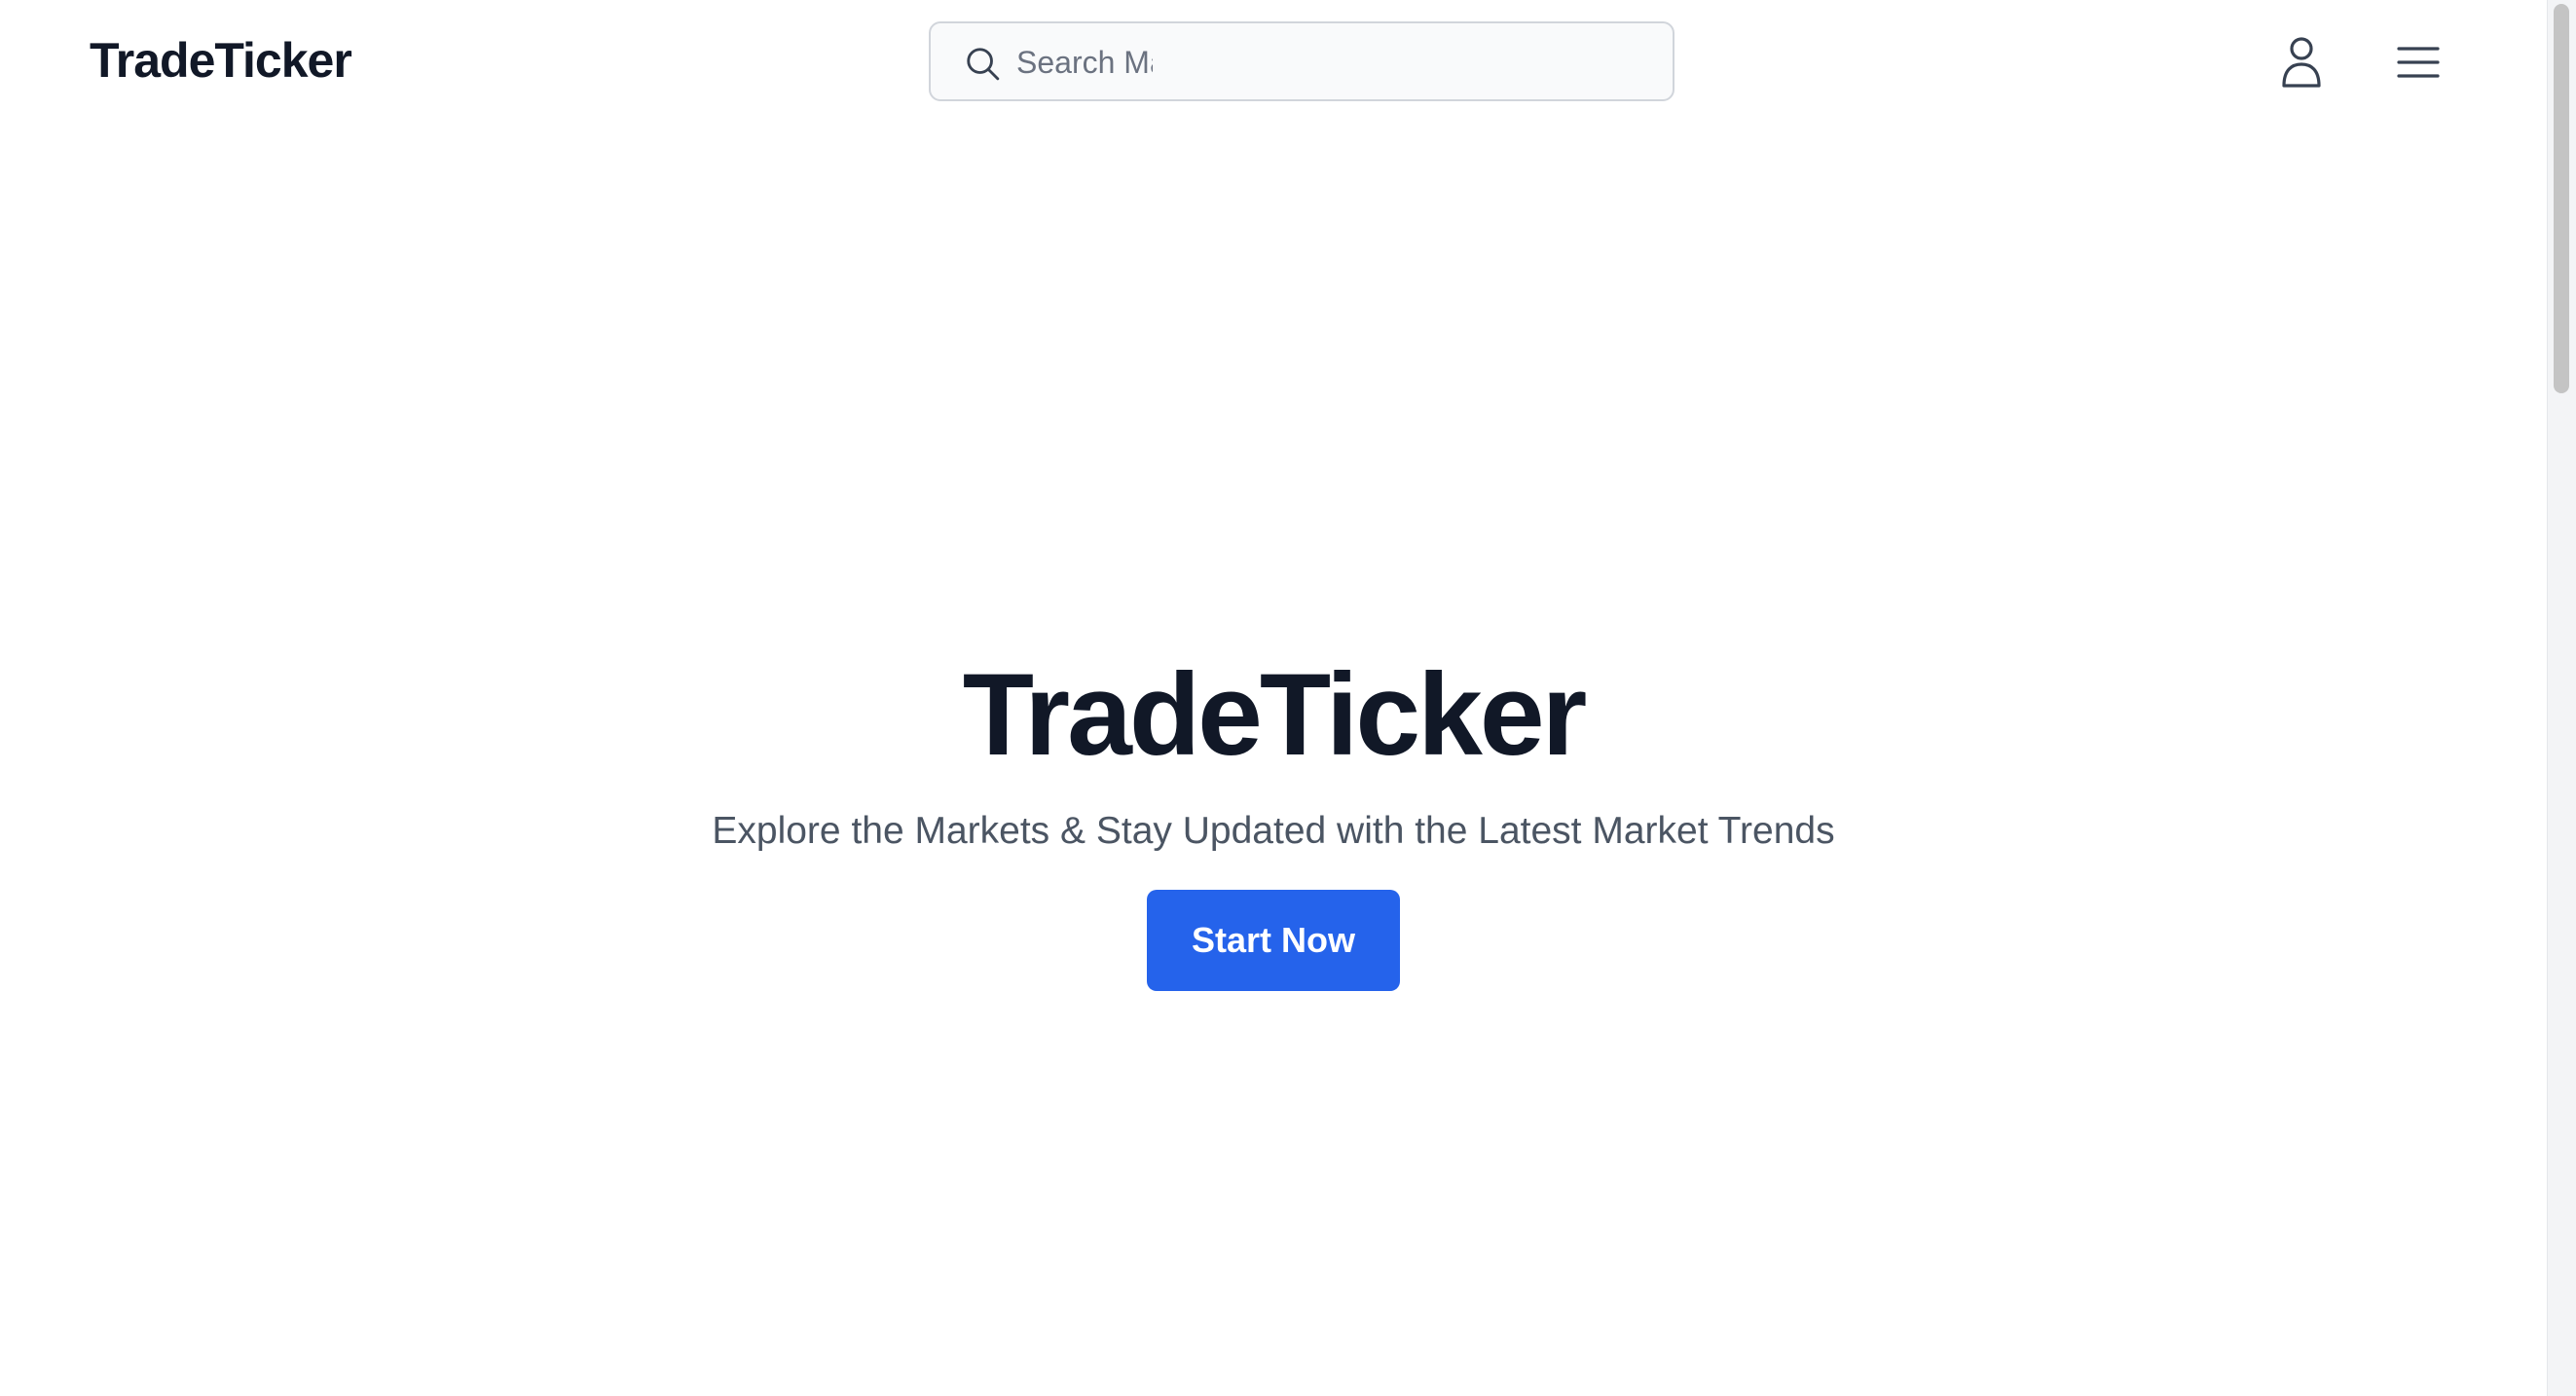  I want to click on top-navbar: TradeTicker, so click(1273, 62).